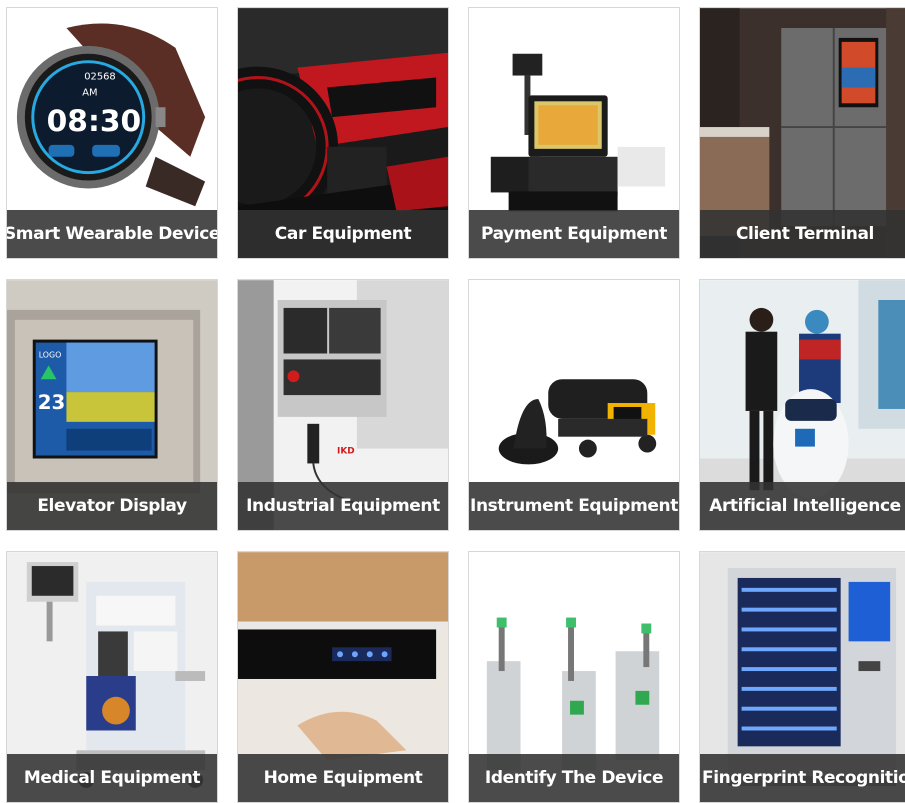  Describe the element at coordinates (112, 405) in the screenshot. I see `tile-elevator-display: LOGO 23 Elevator Display` at that location.